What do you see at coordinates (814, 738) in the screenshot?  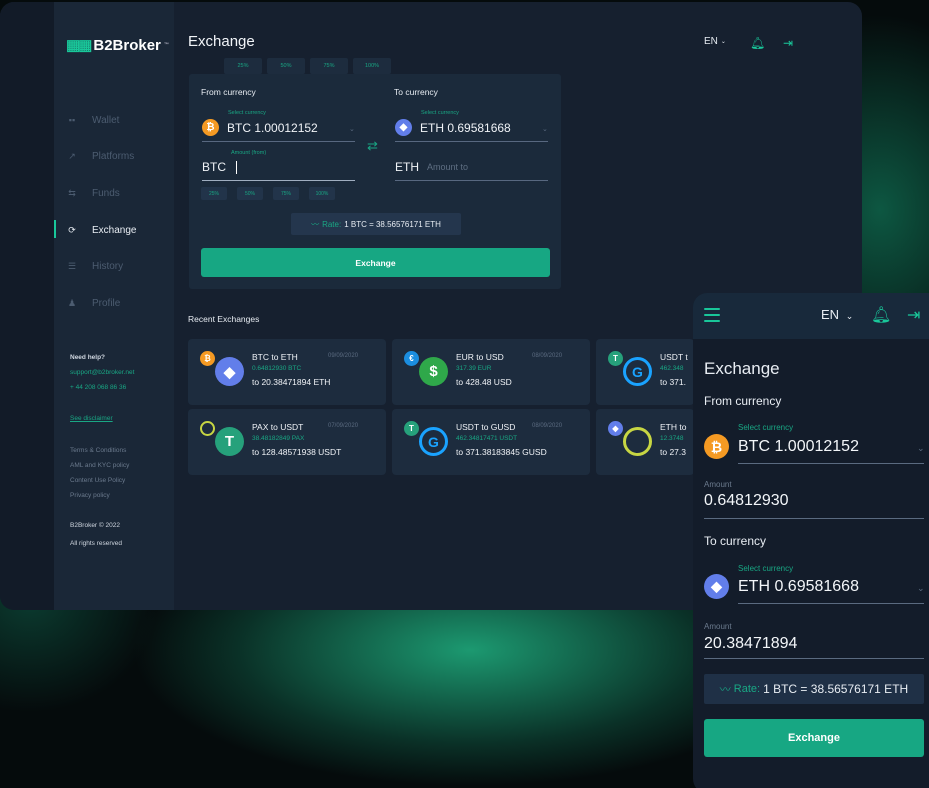 I see `mobile-exchange-button: Exchange` at bounding box center [814, 738].